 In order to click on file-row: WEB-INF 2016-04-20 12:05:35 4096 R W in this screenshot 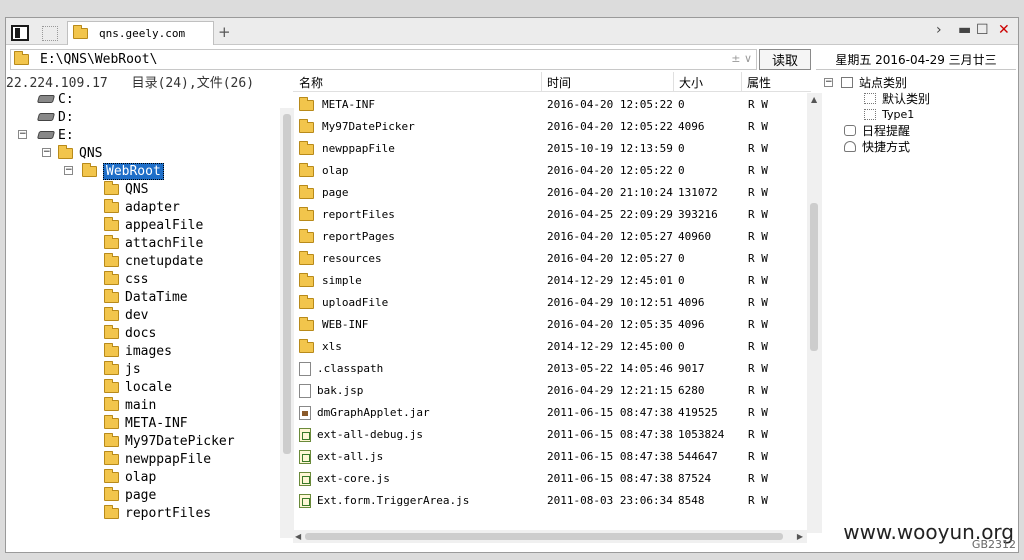, I will do `click(548, 325)`.